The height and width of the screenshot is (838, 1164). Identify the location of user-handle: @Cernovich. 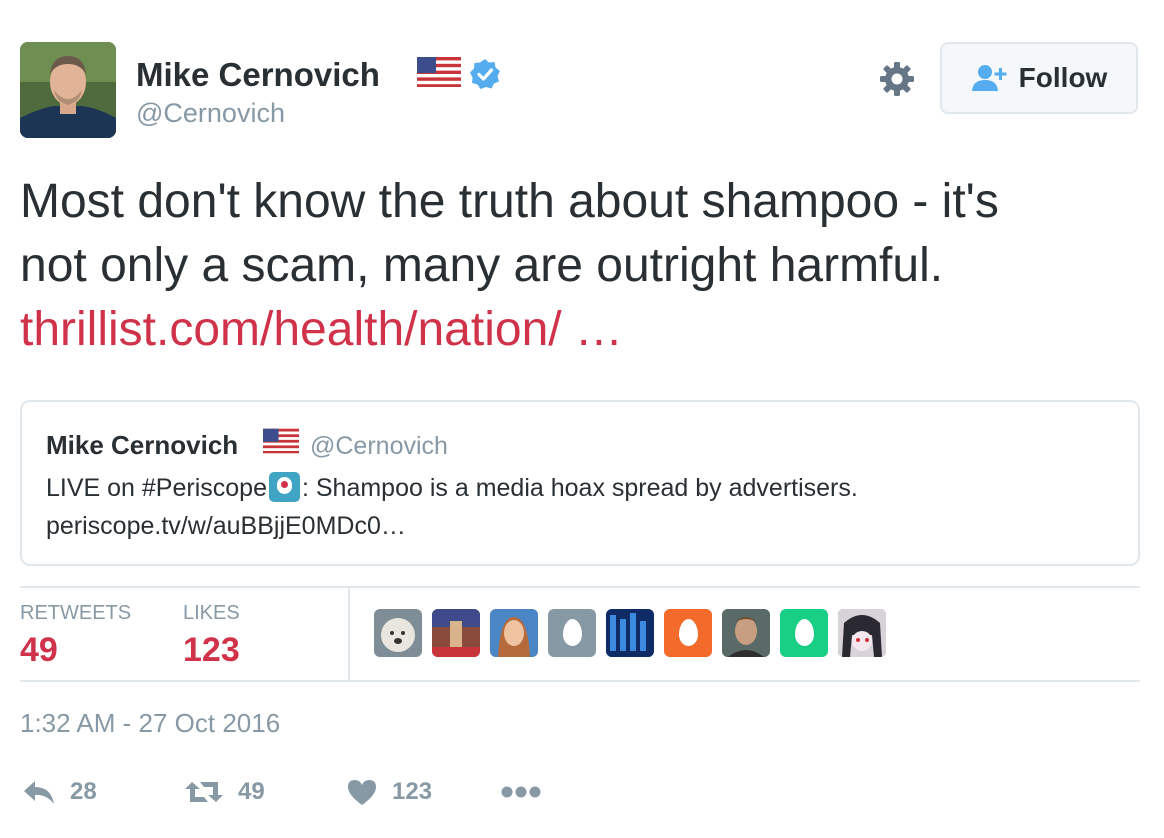
(210, 113).